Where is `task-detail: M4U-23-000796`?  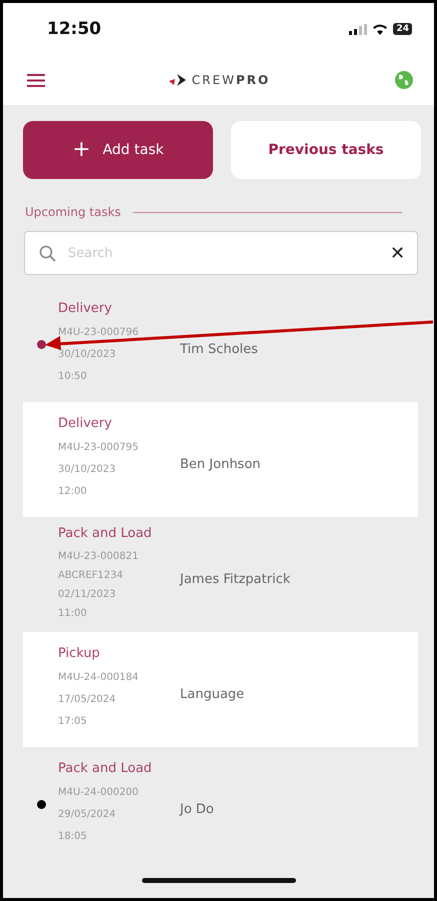 task-detail: M4U-23-000796 is located at coordinates (99, 333).